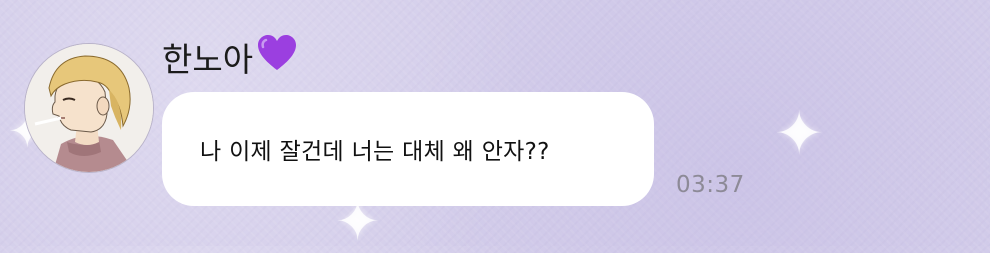  I want to click on sender-name: 한노아, so click(229, 57).